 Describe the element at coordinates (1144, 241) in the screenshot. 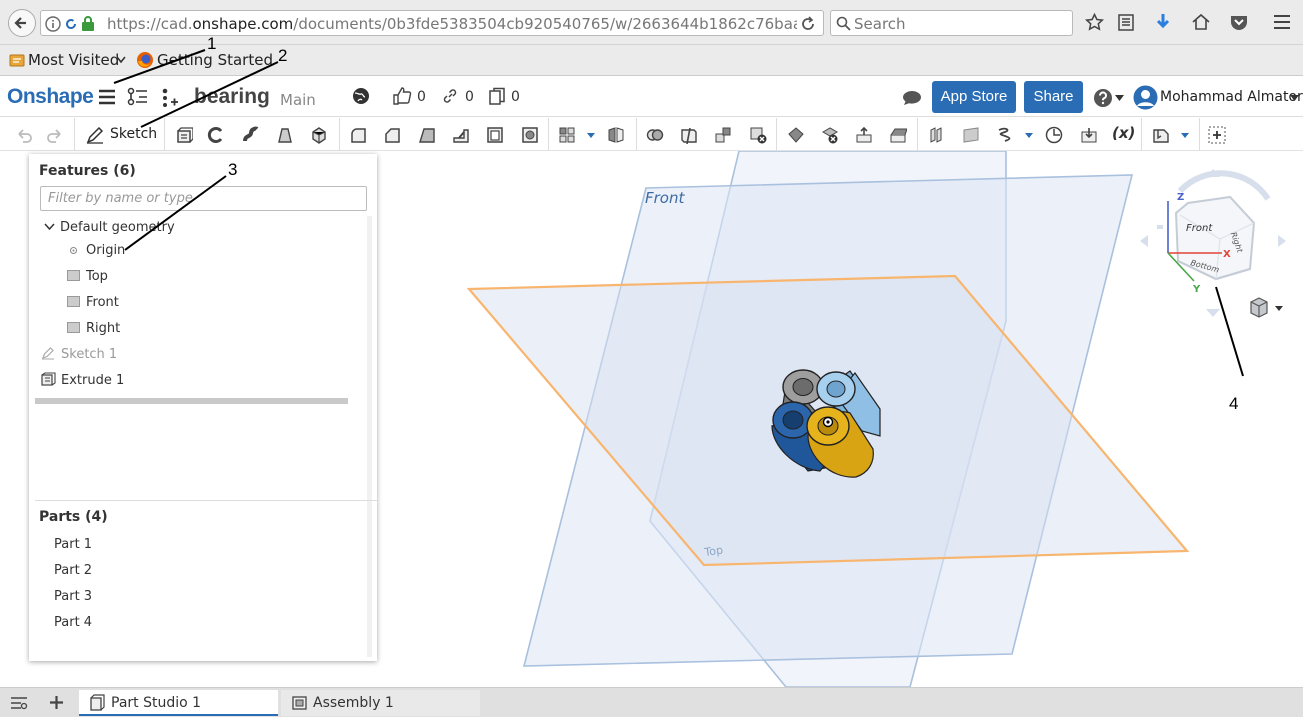

I see `rotate-left-arrow` at that location.